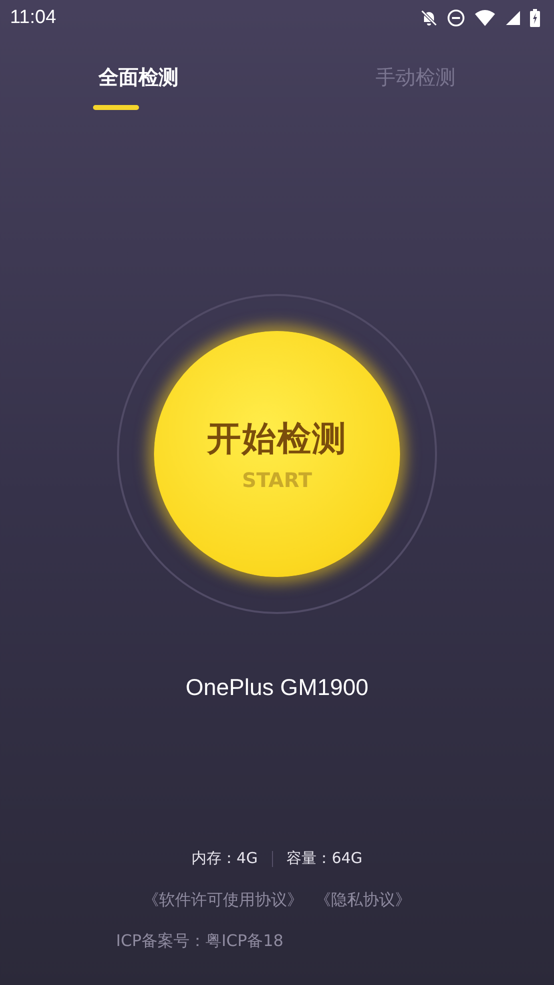 The width and height of the screenshot is (554, 985). Describe the element at coordinates (33, 18) in the screenshot. I see `status-time: 11:04` at that location.